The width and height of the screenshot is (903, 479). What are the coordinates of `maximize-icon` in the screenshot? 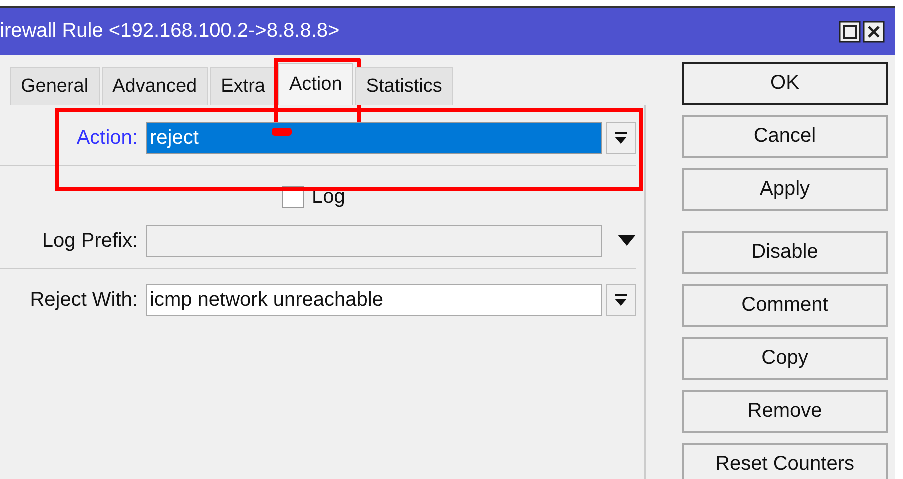 It's located at (850, 31).